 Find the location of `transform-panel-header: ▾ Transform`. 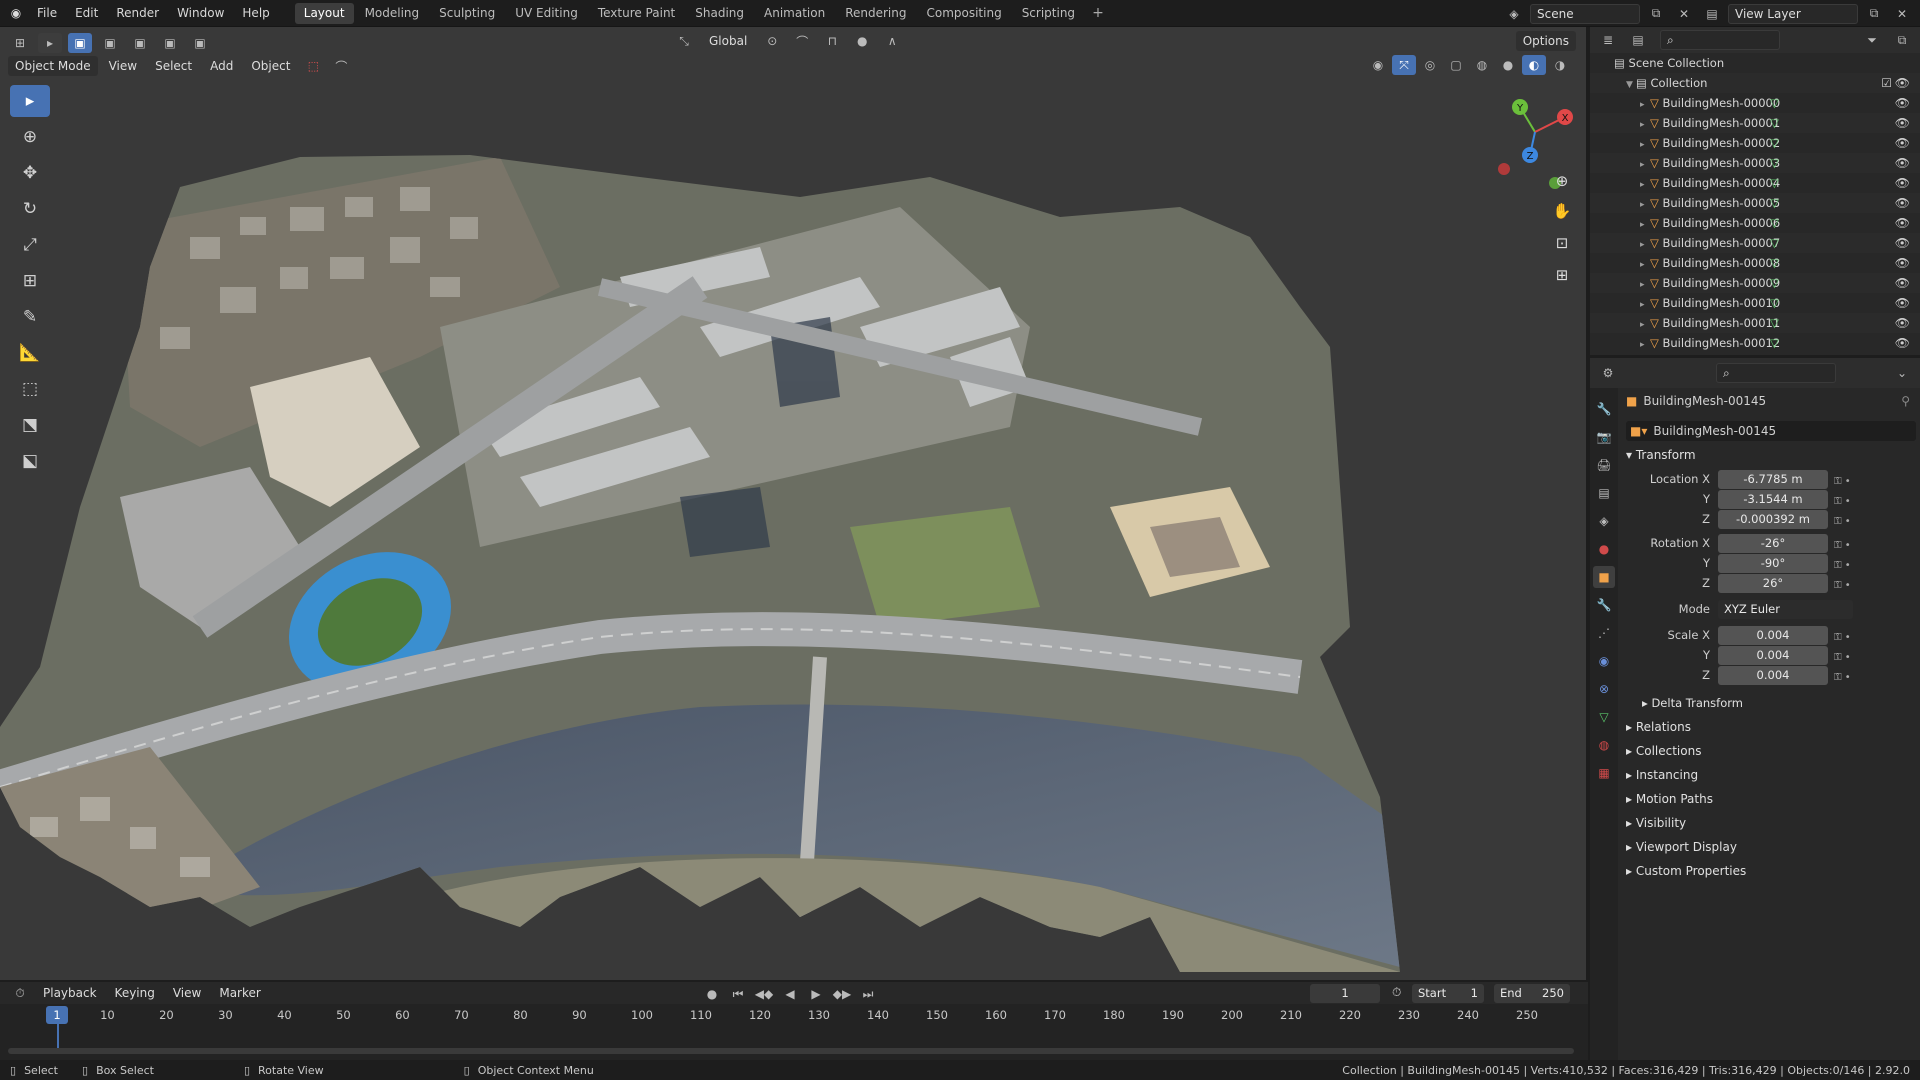

transform-panel-header: ▾ Transform is located at coordinates (1661, 455).